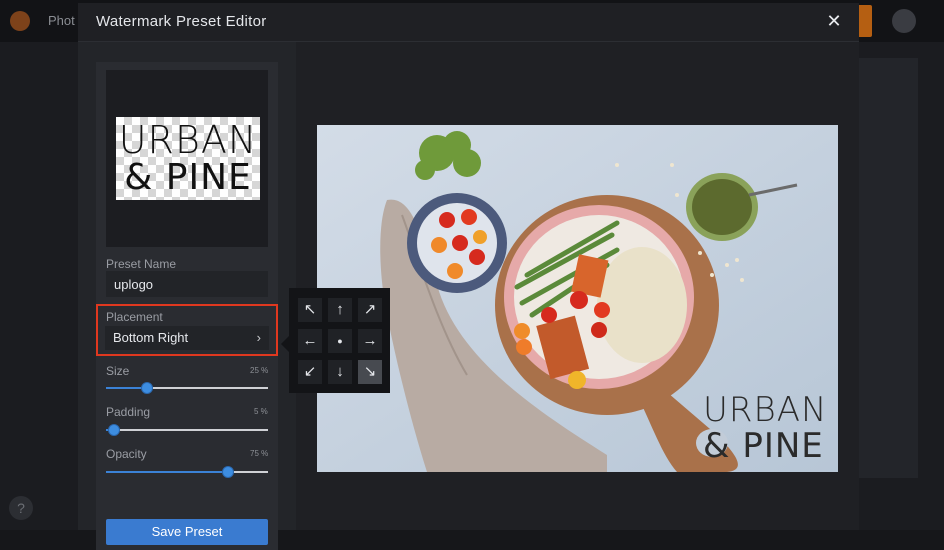 The image size is (944, 550). Describe the element at coordinates (258, 337) in the screenshot. I see `chevron-right-icon: ›` at that location.